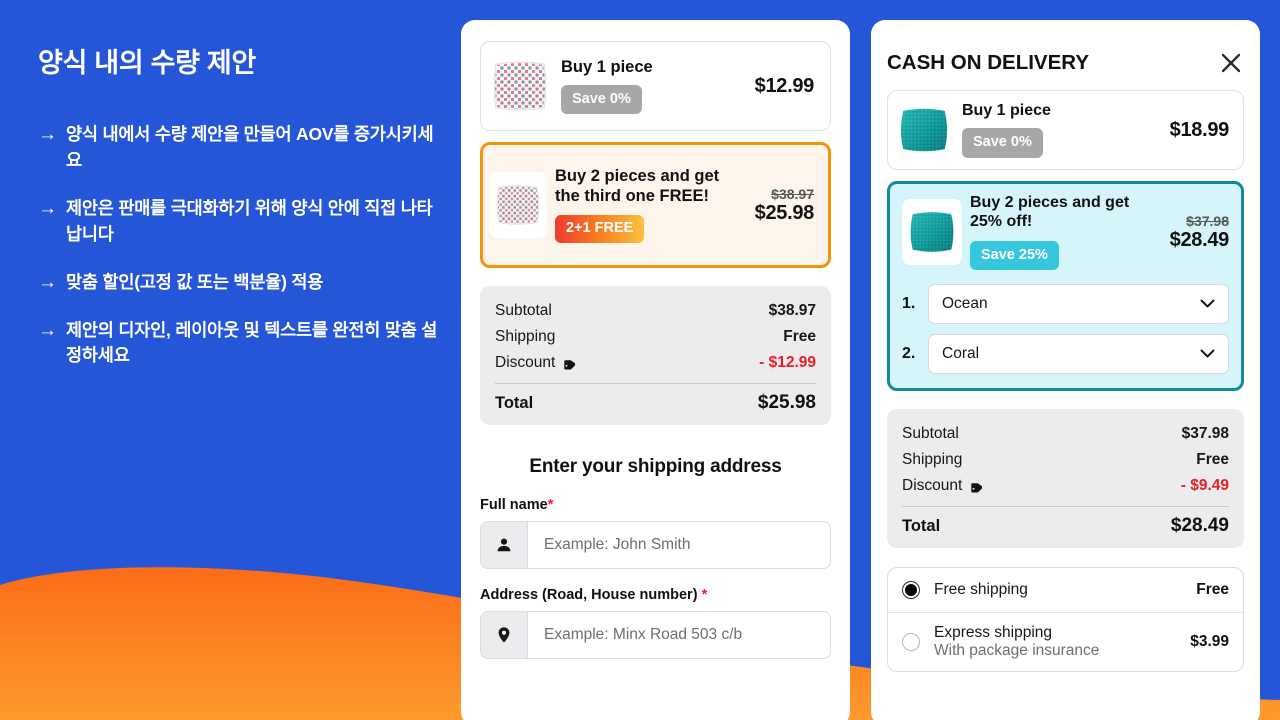 This screenshot has width=1280, height=720. I want to click on offer-card-buy-1: Buy 1 piece Save 0% $12.99, so click(655, 86).